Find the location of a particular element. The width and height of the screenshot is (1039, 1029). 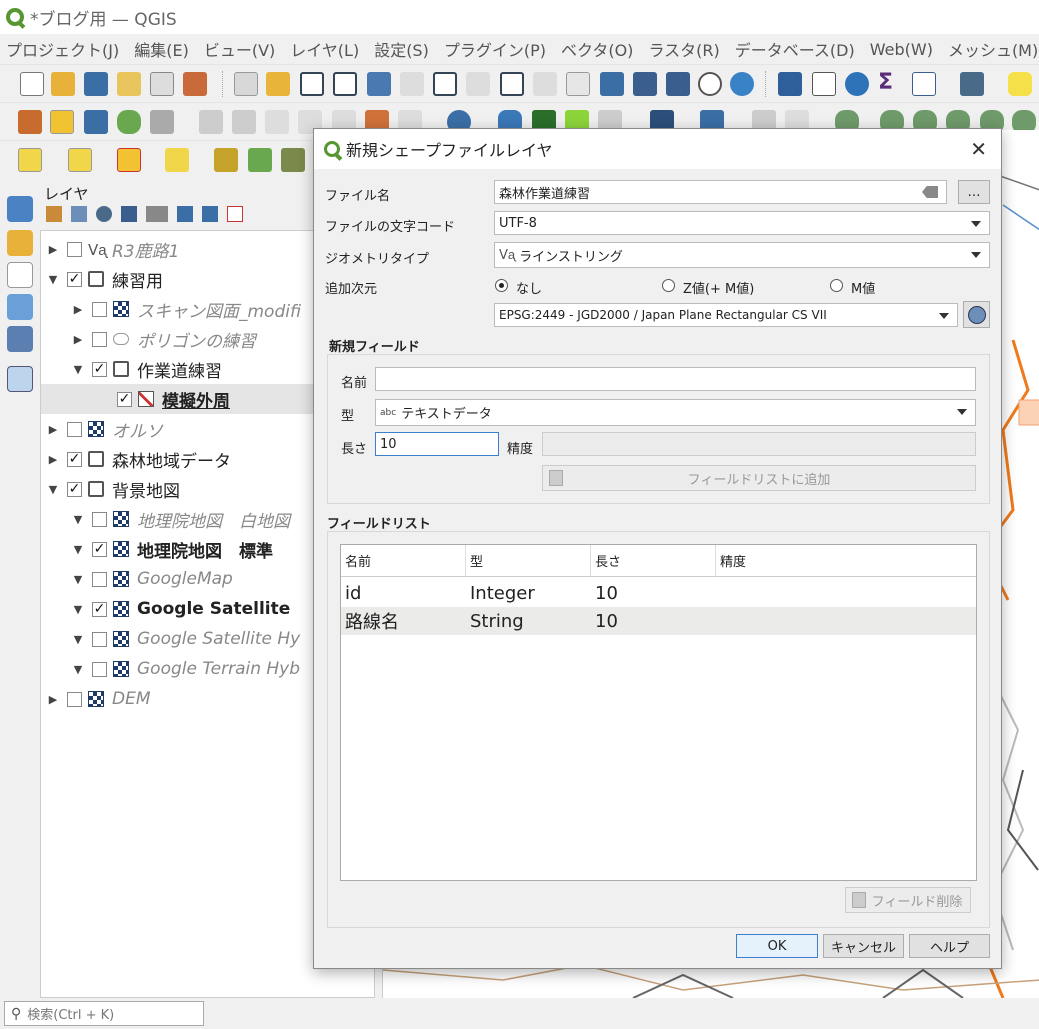

deselect-icon is located at coordinates (129, 160).